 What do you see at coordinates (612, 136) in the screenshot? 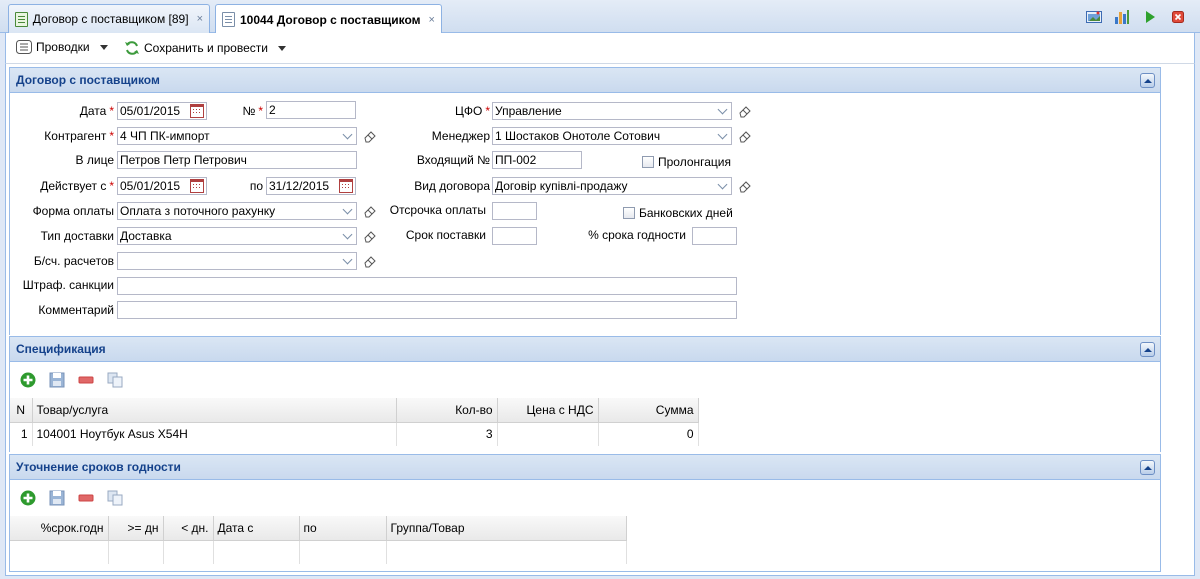
I see `manager-combo: 1 Шостаков Онотоле Сотович` at bounding box center [612, 136].